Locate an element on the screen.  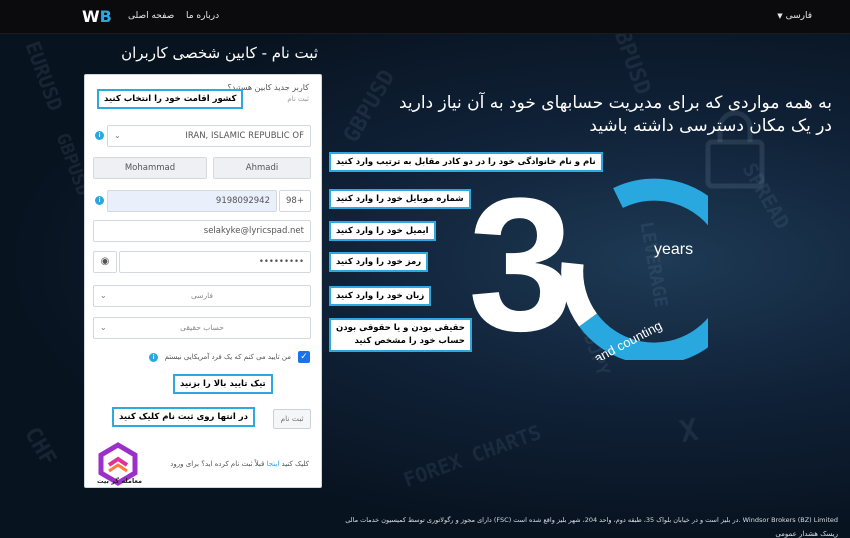
language-label: فارسی is located at coordinates (798, 16).